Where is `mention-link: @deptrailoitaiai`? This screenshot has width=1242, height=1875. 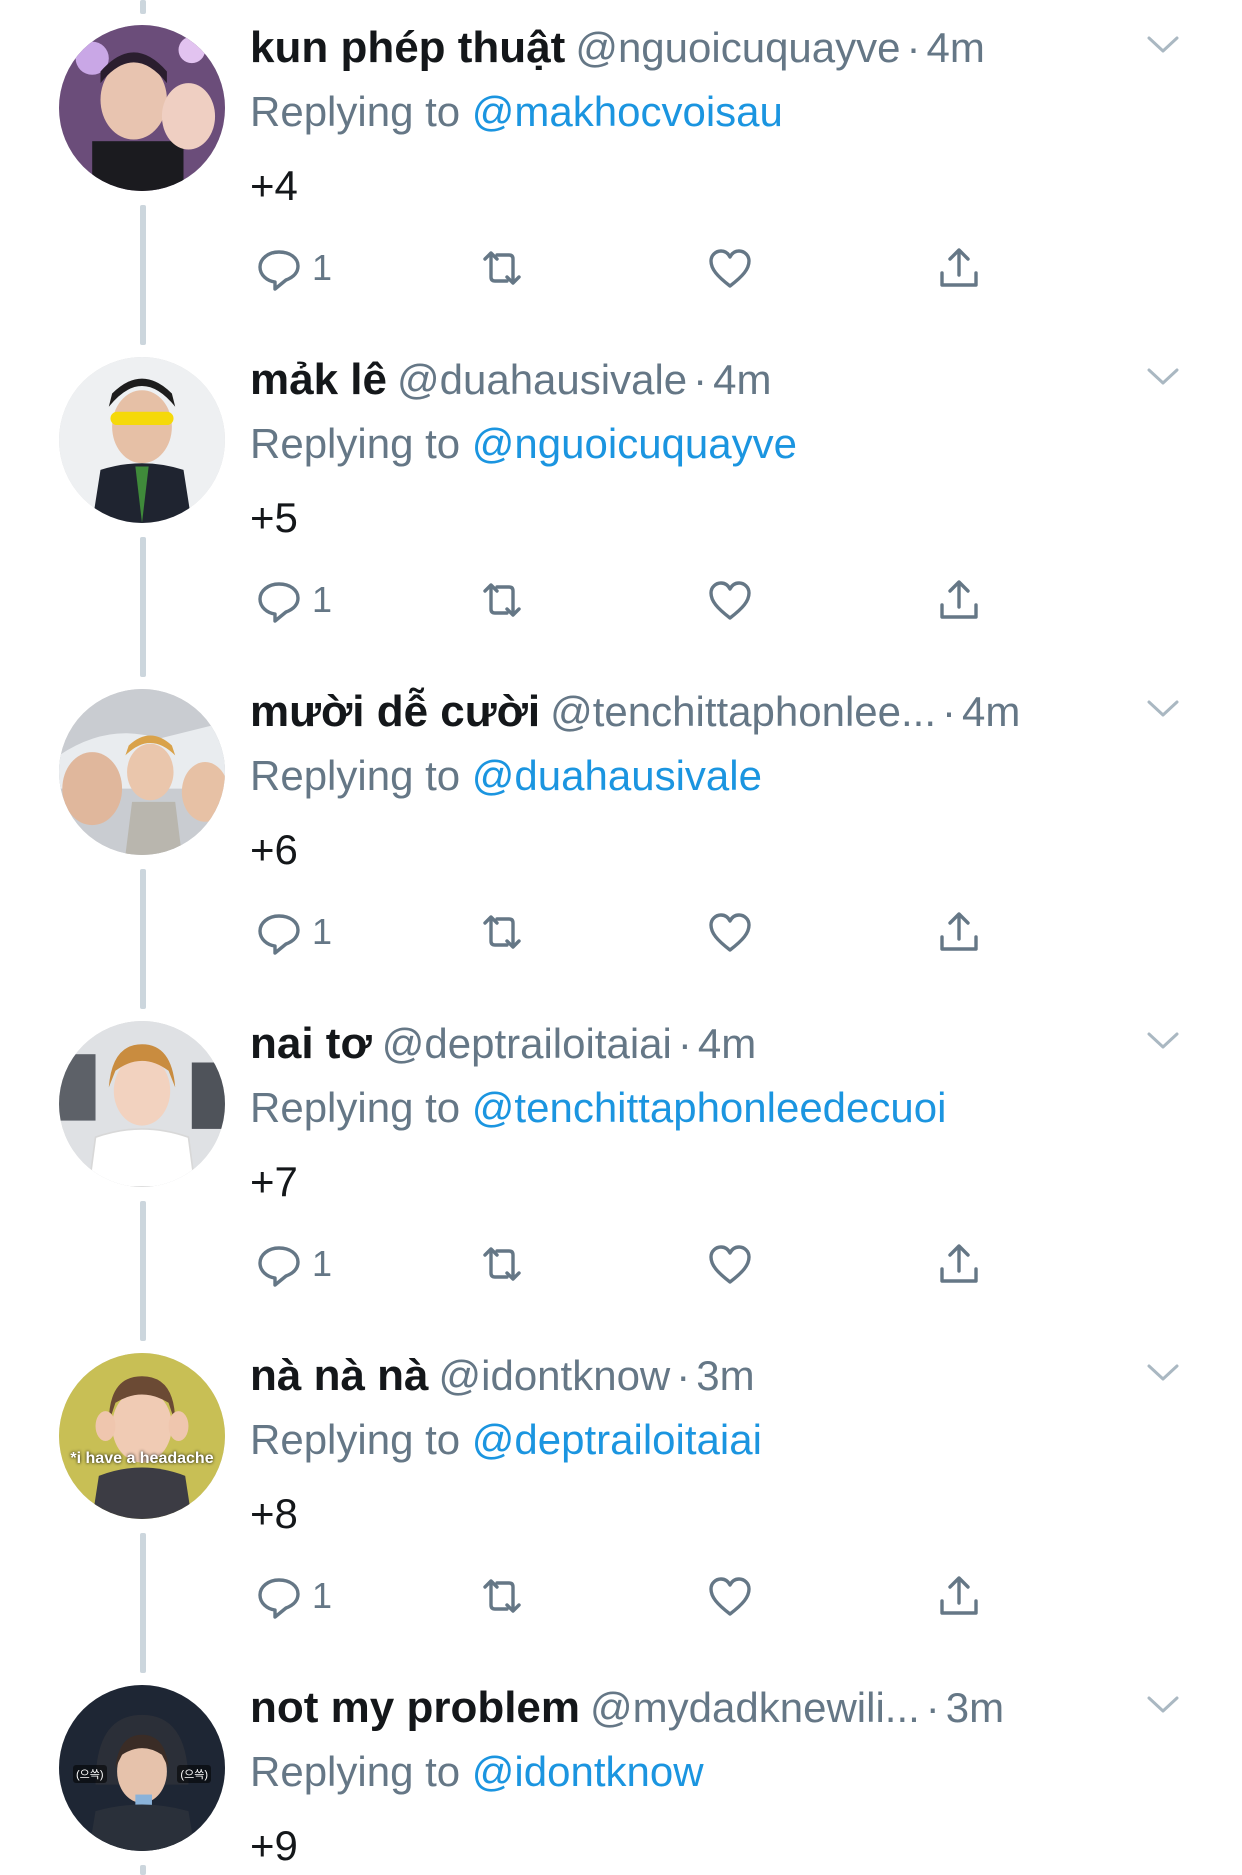 mention-link: @deptrailoitaiai is located at coordinates (617, 1439).